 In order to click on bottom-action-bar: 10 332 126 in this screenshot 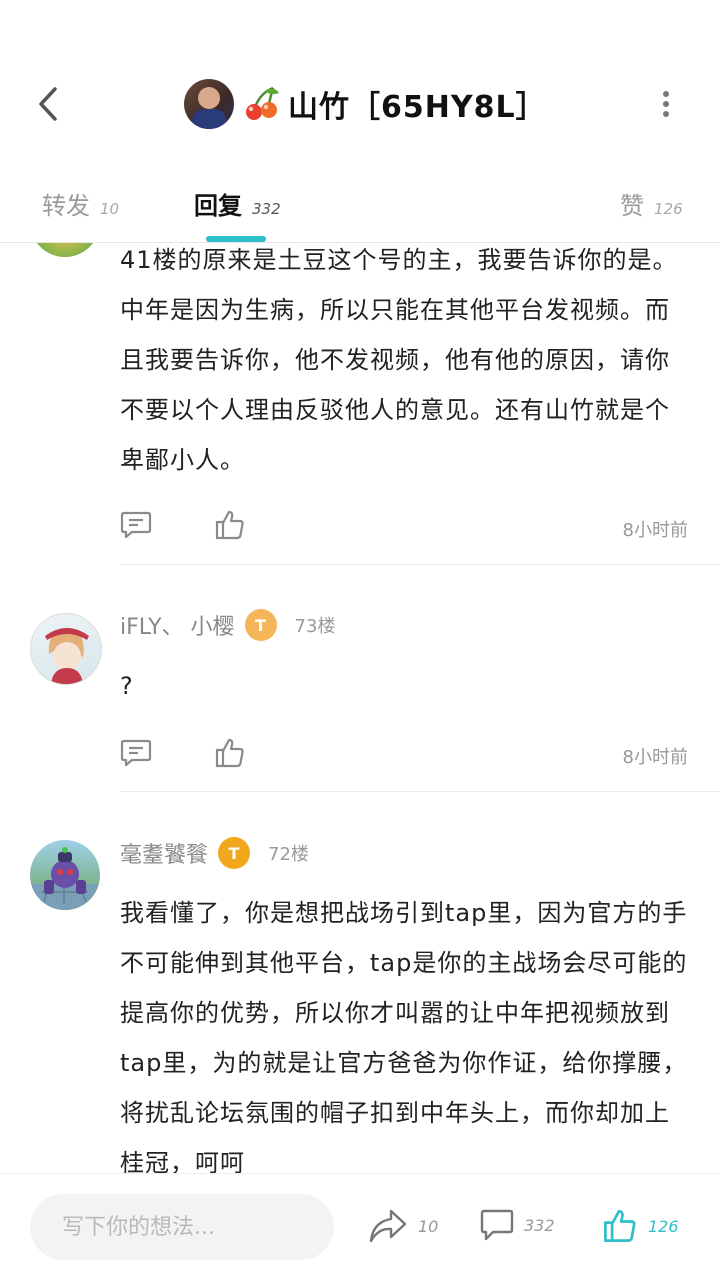, I will do `click(360, 1227)`.